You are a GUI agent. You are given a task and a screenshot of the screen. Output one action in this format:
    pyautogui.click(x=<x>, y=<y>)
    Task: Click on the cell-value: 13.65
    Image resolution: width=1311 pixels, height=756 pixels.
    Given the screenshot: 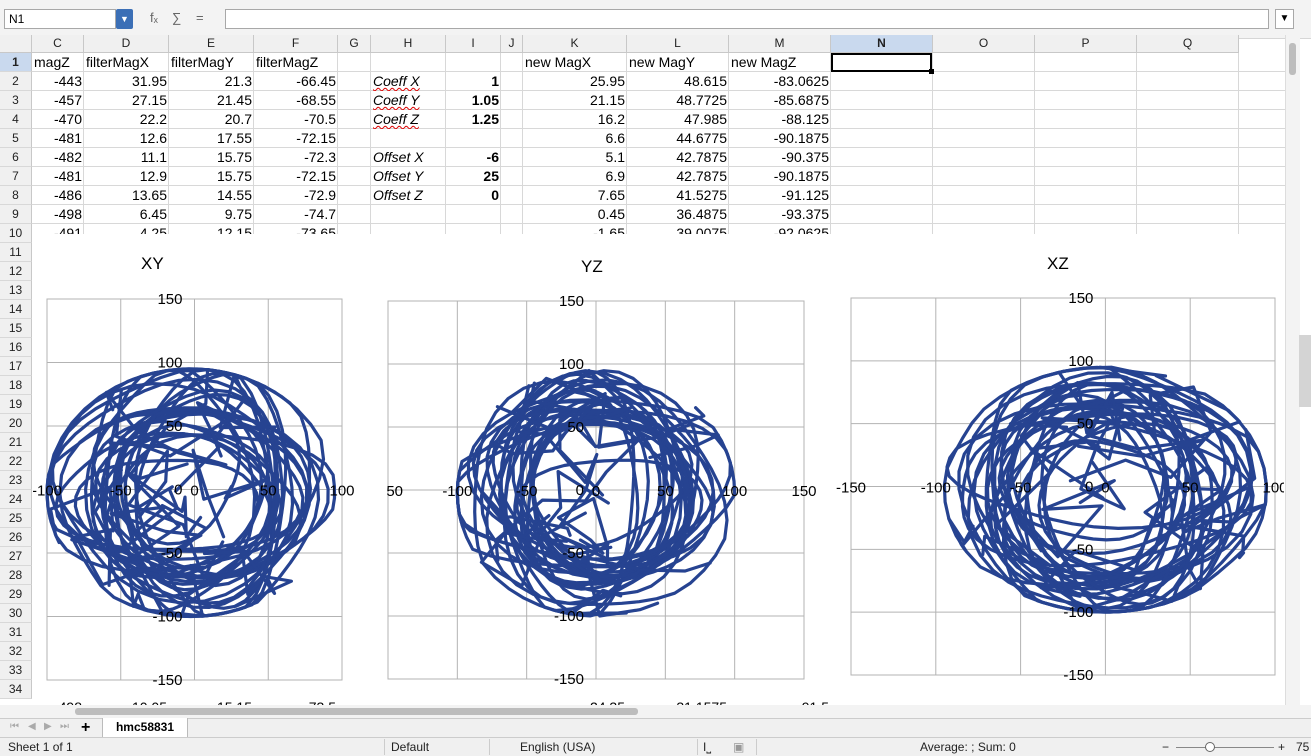 What is the action you would take?
    pyautogui.click(x=126, y=195)
    